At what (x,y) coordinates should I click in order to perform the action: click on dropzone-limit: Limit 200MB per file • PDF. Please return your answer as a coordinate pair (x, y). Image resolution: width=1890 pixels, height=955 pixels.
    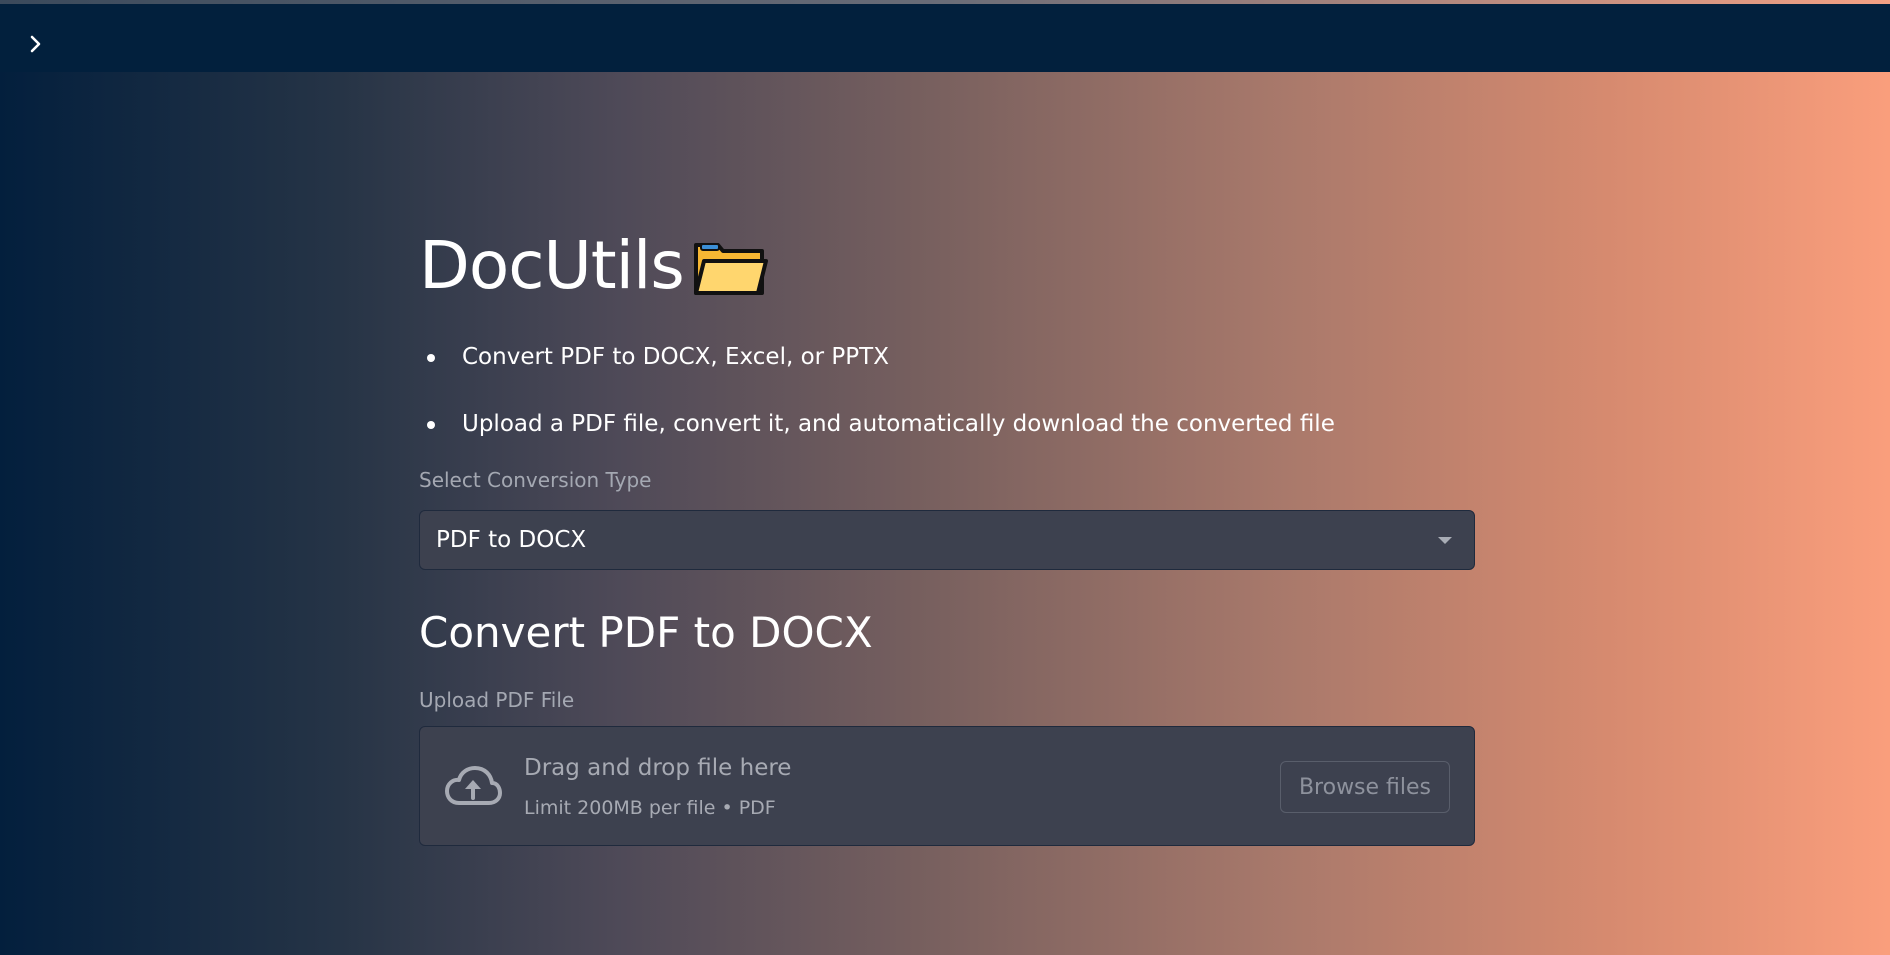
    Looking at the image, I should click on (650, 808).